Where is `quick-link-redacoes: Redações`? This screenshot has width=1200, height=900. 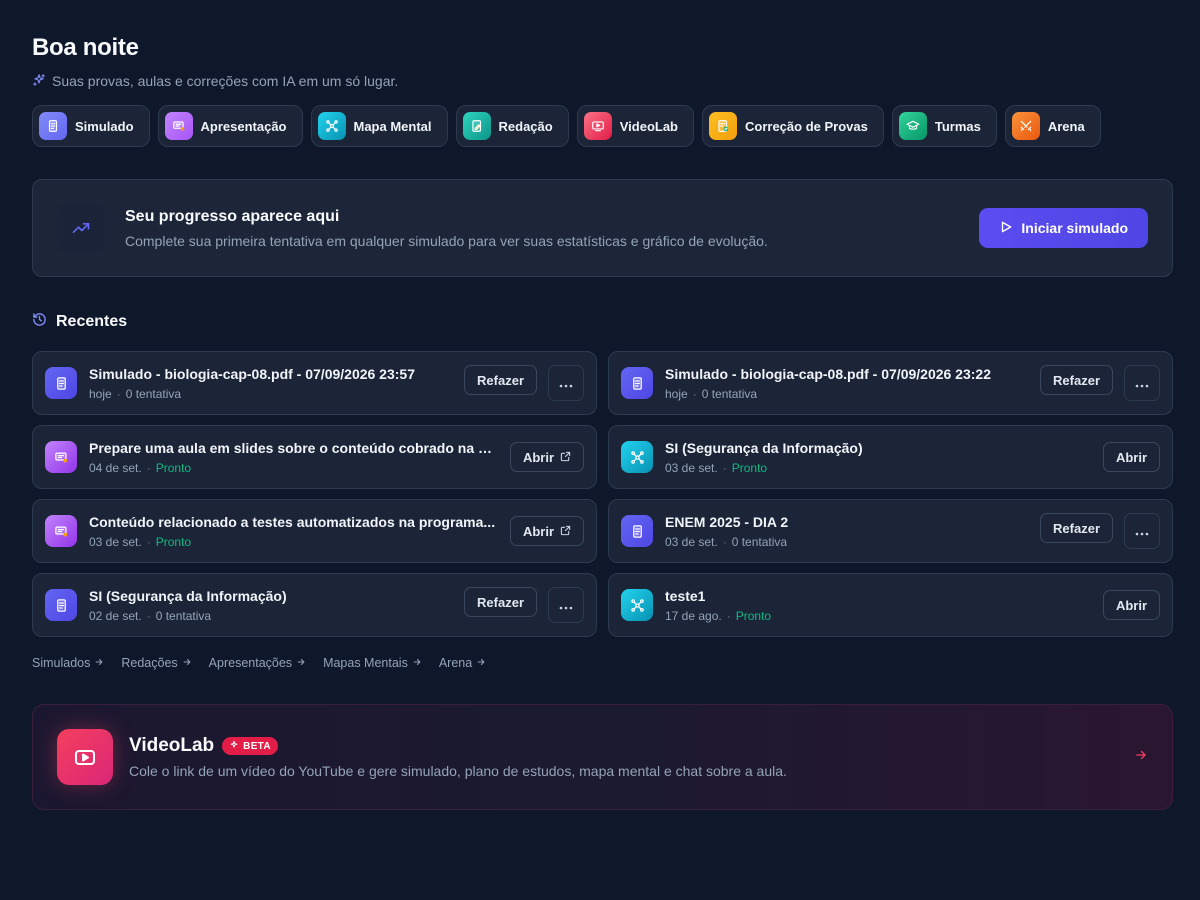
quick-link-redacoes: Redações is located at coordinates (156, 663).